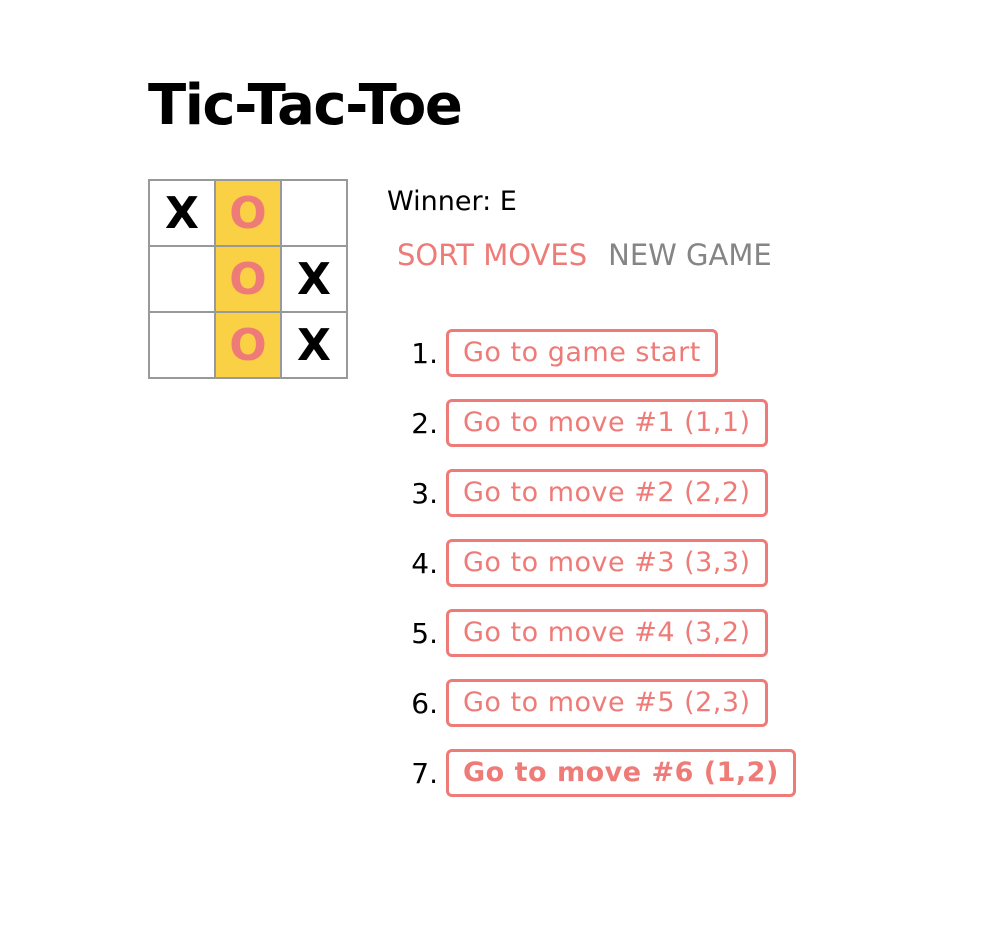 Image resolution: width=1000 pixels, height=926 pixels. Describe the element at coordinates (452, 201) in the screenshot. I see `game-status: Winner: E` at that location.